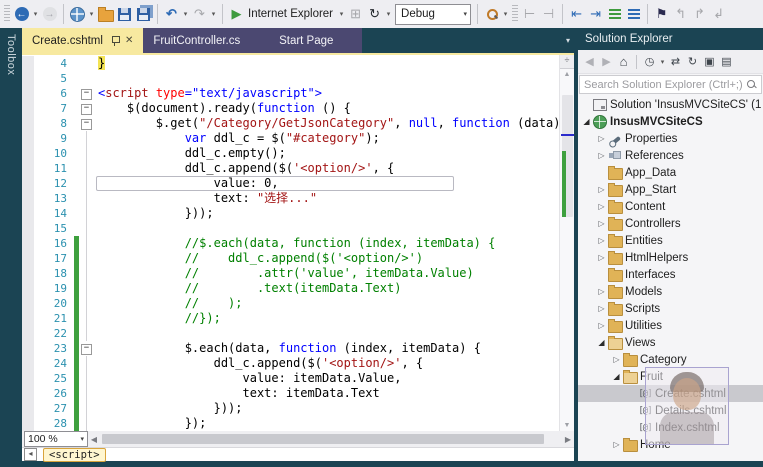  Describe the element at coordinates (129, 40) in the screenshot. I see `close-tab-icon: ✕` at that location.